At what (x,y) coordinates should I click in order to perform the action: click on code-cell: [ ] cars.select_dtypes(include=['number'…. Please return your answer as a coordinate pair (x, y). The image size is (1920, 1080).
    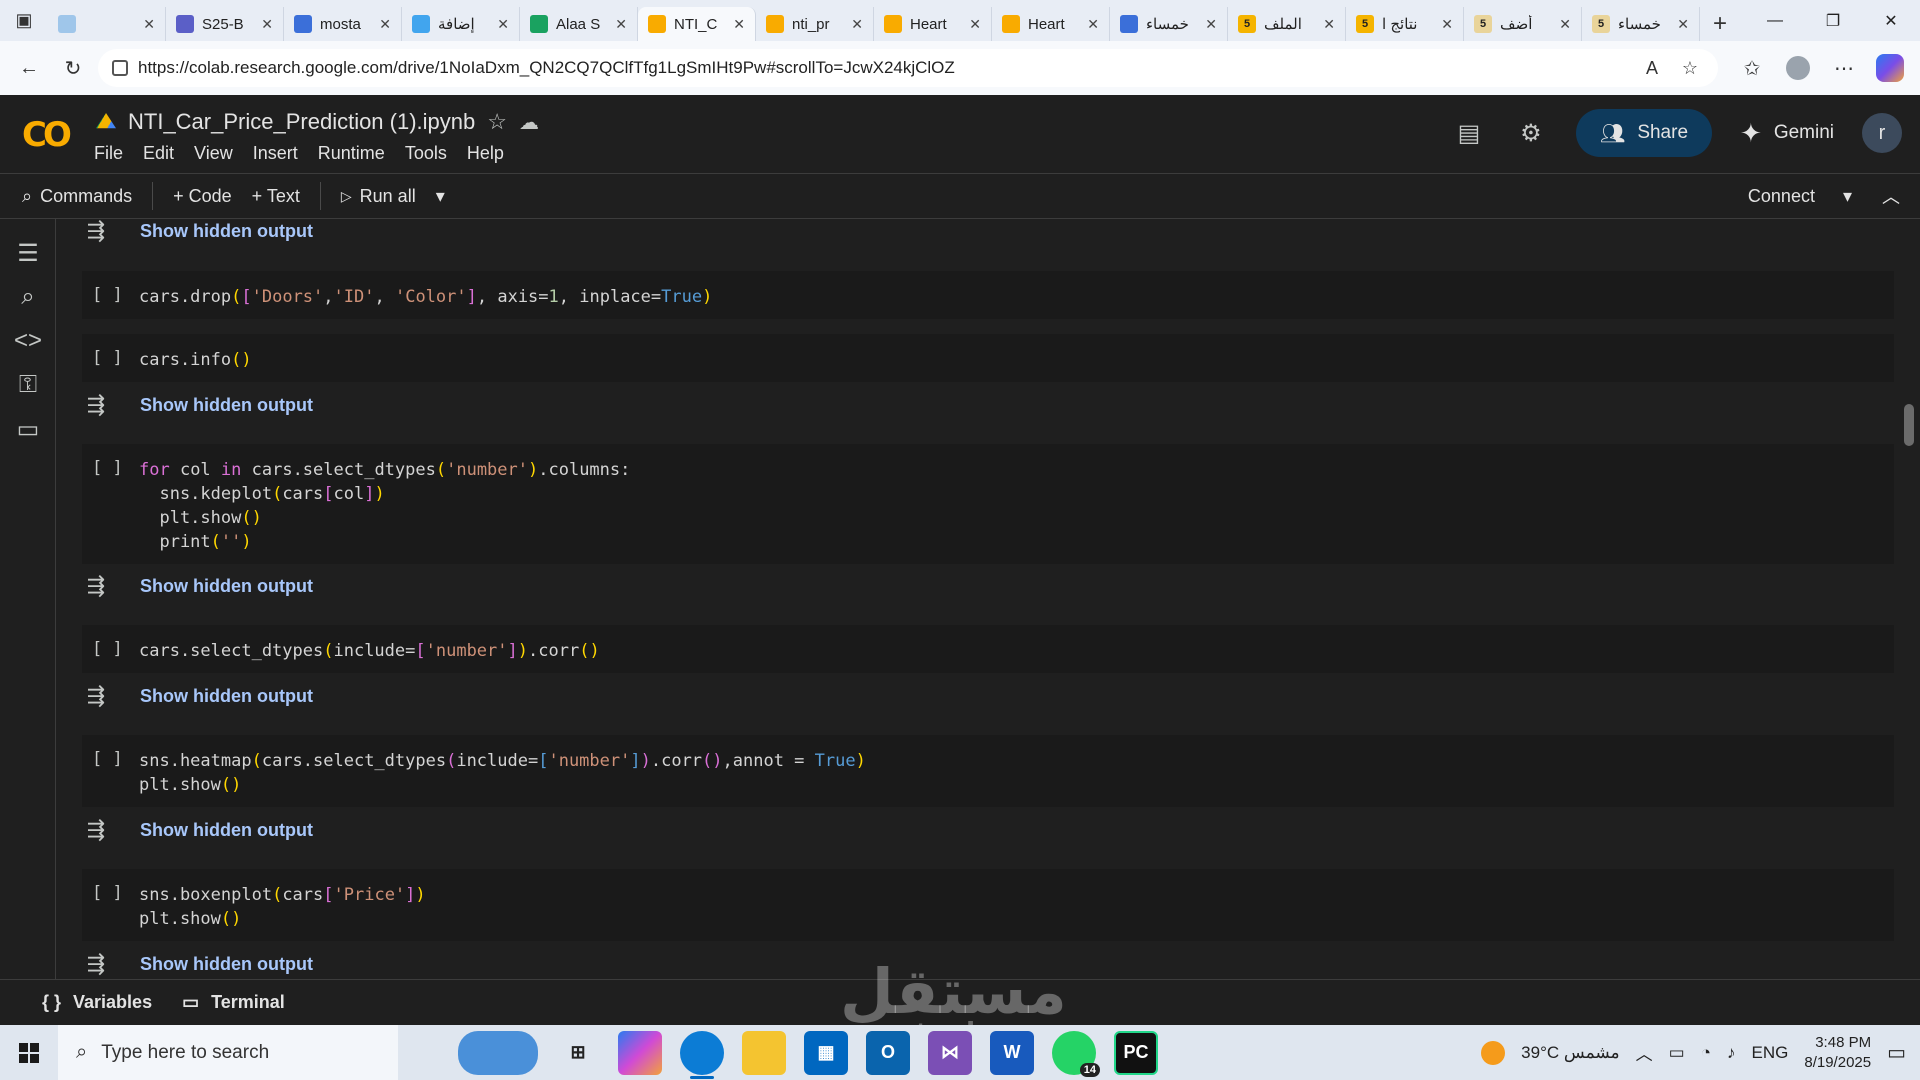
    Looking at the image, I should click on (988, 649).